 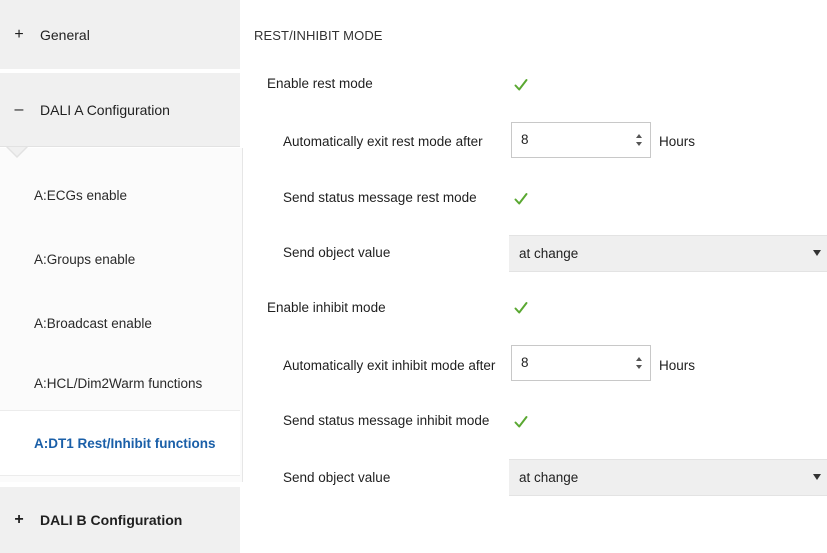 I want to click on nav-dali-b-label: DALI B Configuration, so click(x=111, y=520).